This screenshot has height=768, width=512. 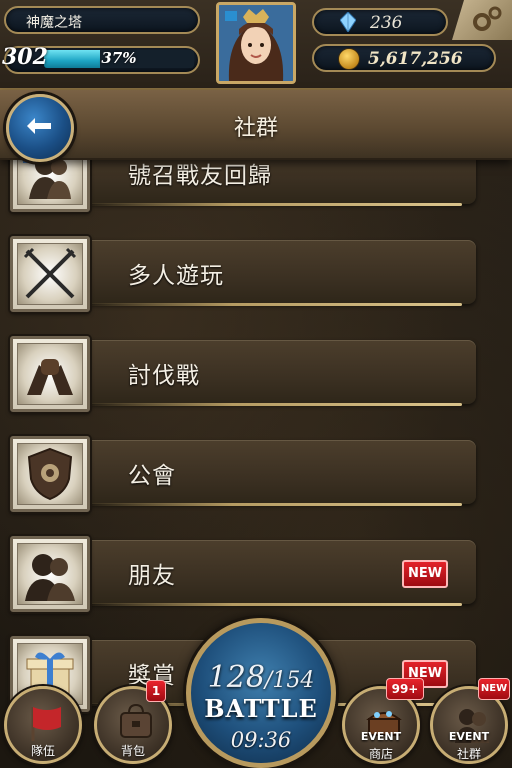 I want to click on social-event-label: EVENT, so click(x=469, y=736).